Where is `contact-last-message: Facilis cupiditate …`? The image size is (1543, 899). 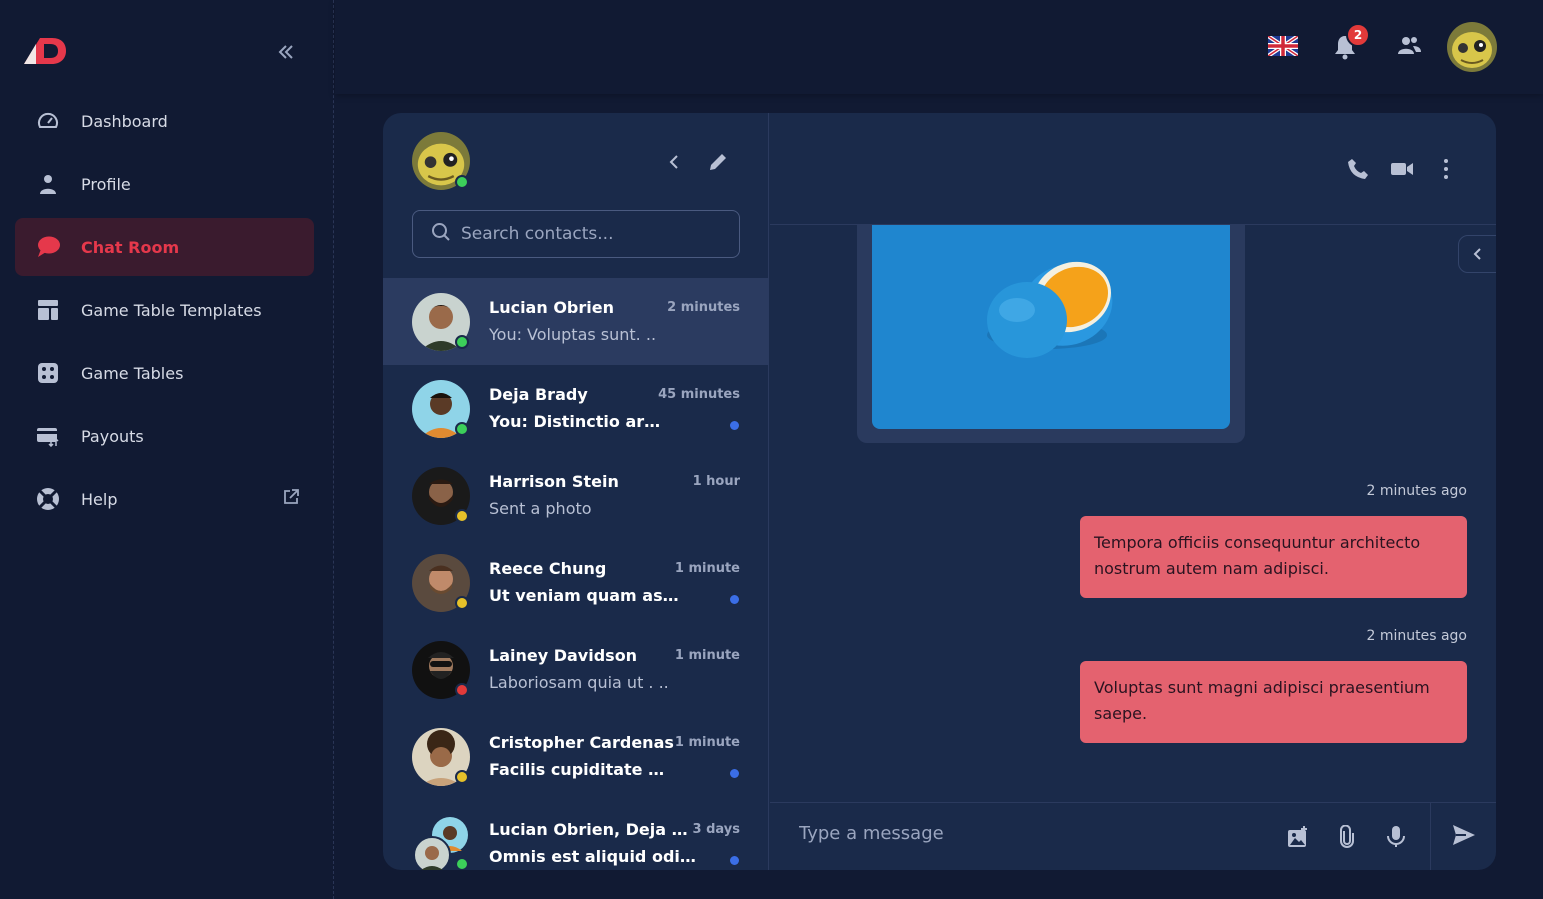
contact-last-message: Facilis cupiditate … is located at coordinates (577, 769).